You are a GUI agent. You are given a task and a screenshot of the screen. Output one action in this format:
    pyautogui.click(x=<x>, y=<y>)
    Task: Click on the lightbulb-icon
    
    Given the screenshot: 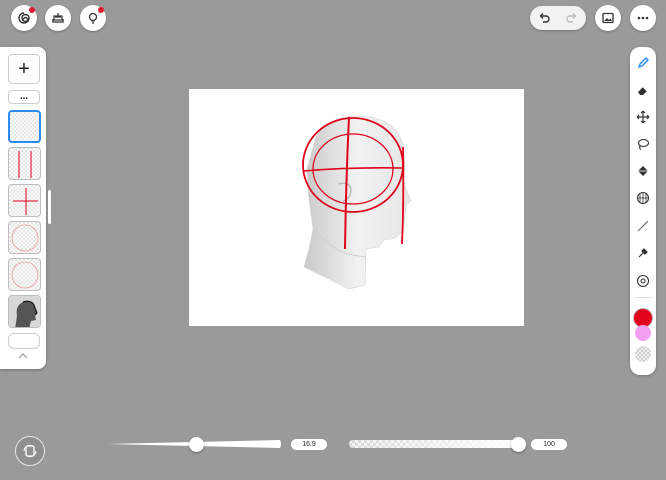 What is the action you would take?
    pyautogui.click(x=93, y=18)
    